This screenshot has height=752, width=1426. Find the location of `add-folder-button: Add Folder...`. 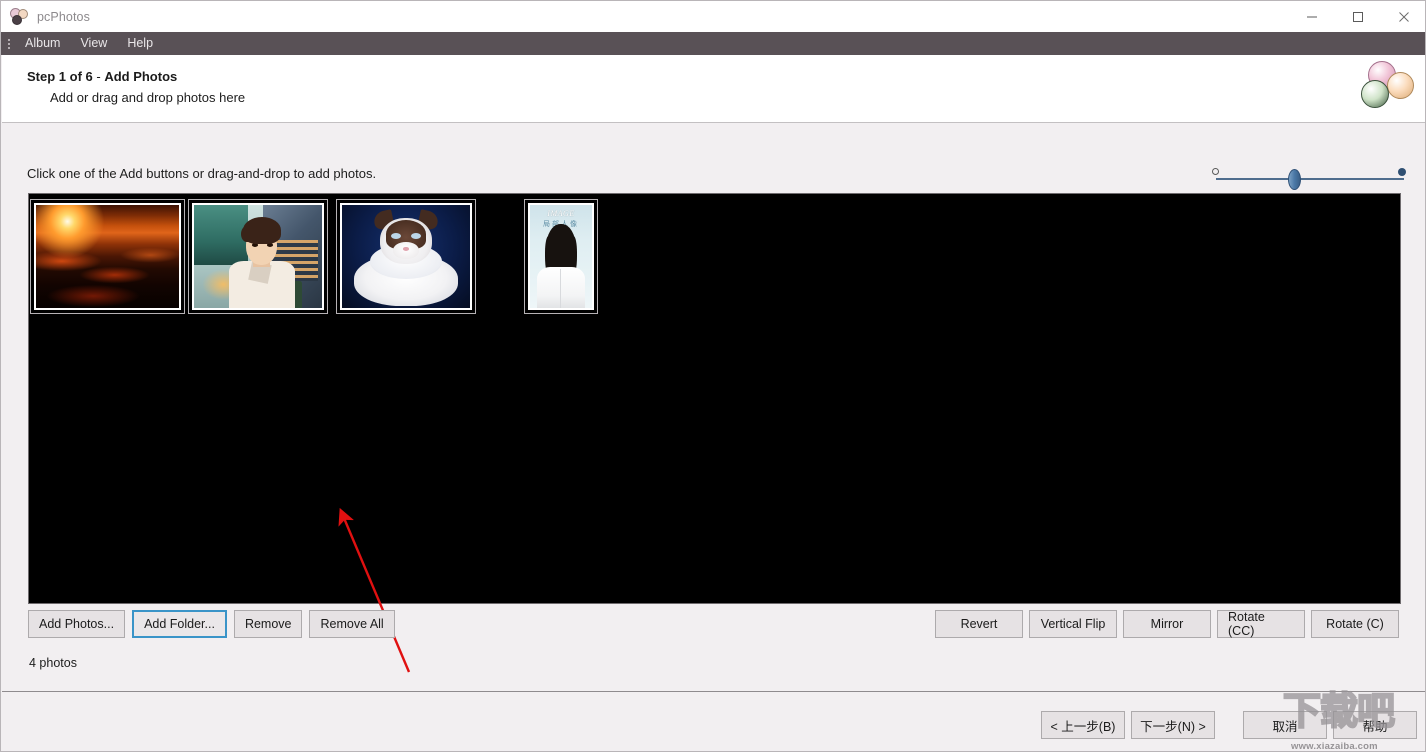

add-folder-button: Add Folder... is located at coordinates (179, 624).